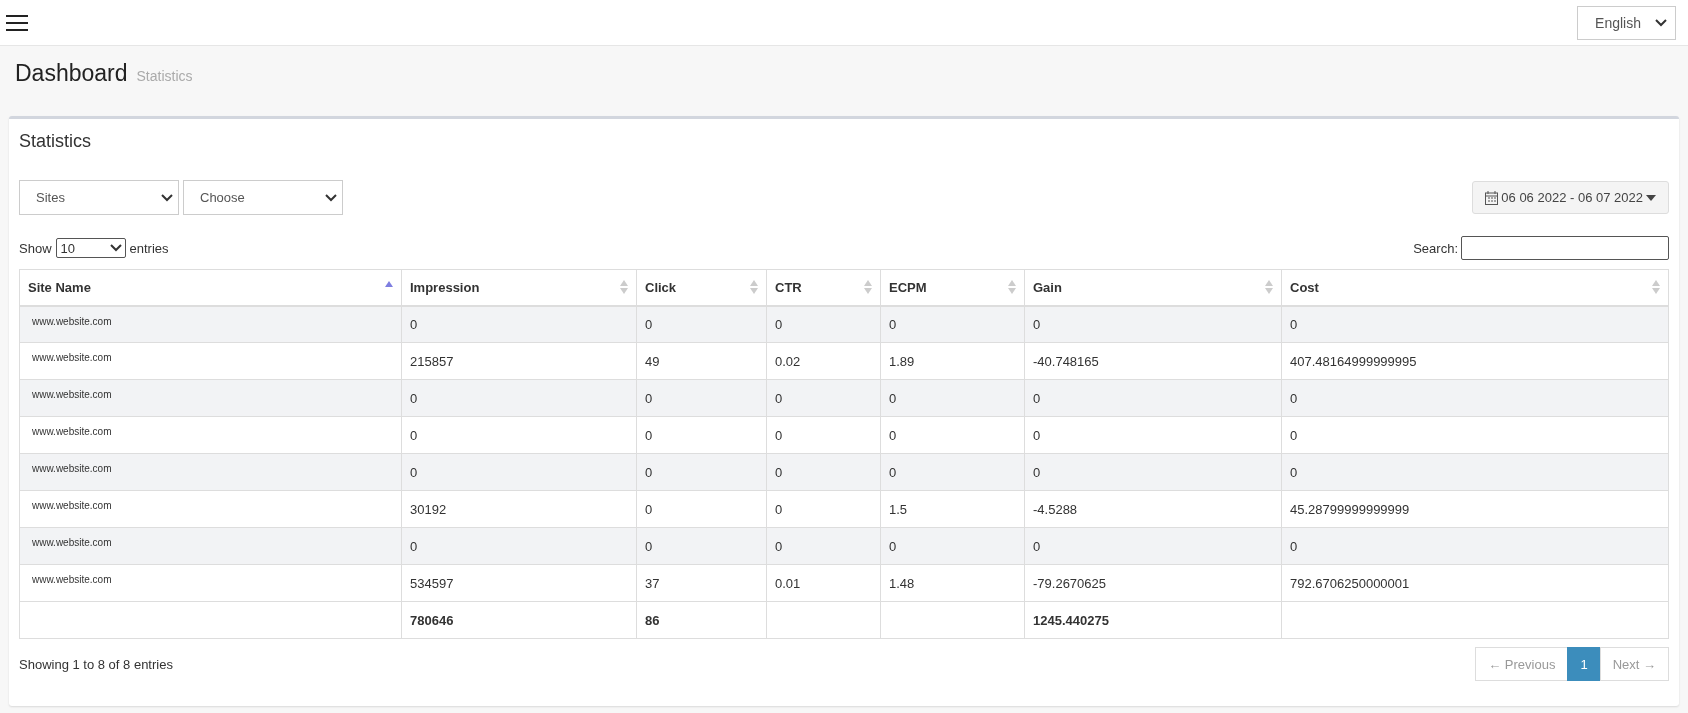 The width and height of the screenshot is (1688, 713). I want to click on table-cell: 792.6706250000001, so click(1475, 583).